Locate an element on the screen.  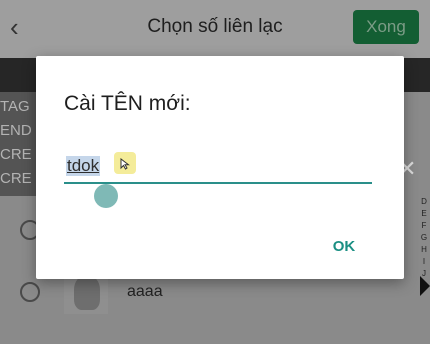
text-selection-handle is located at coordinates (106, 196).